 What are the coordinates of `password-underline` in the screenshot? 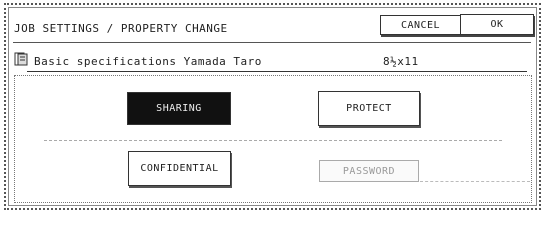 It's located at (475, 181).